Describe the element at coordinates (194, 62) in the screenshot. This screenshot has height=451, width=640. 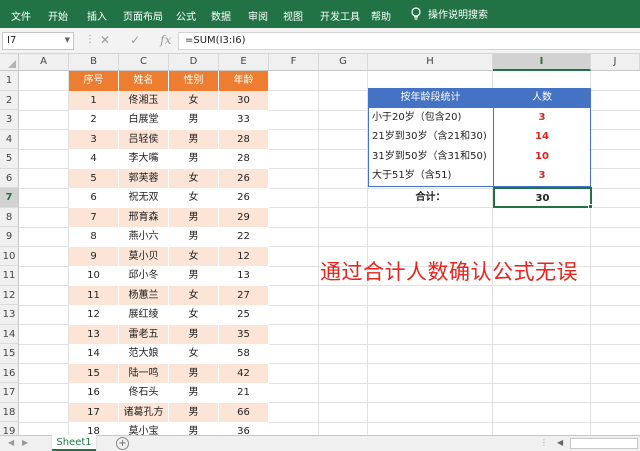
I see `column-header-d: D` at that location.